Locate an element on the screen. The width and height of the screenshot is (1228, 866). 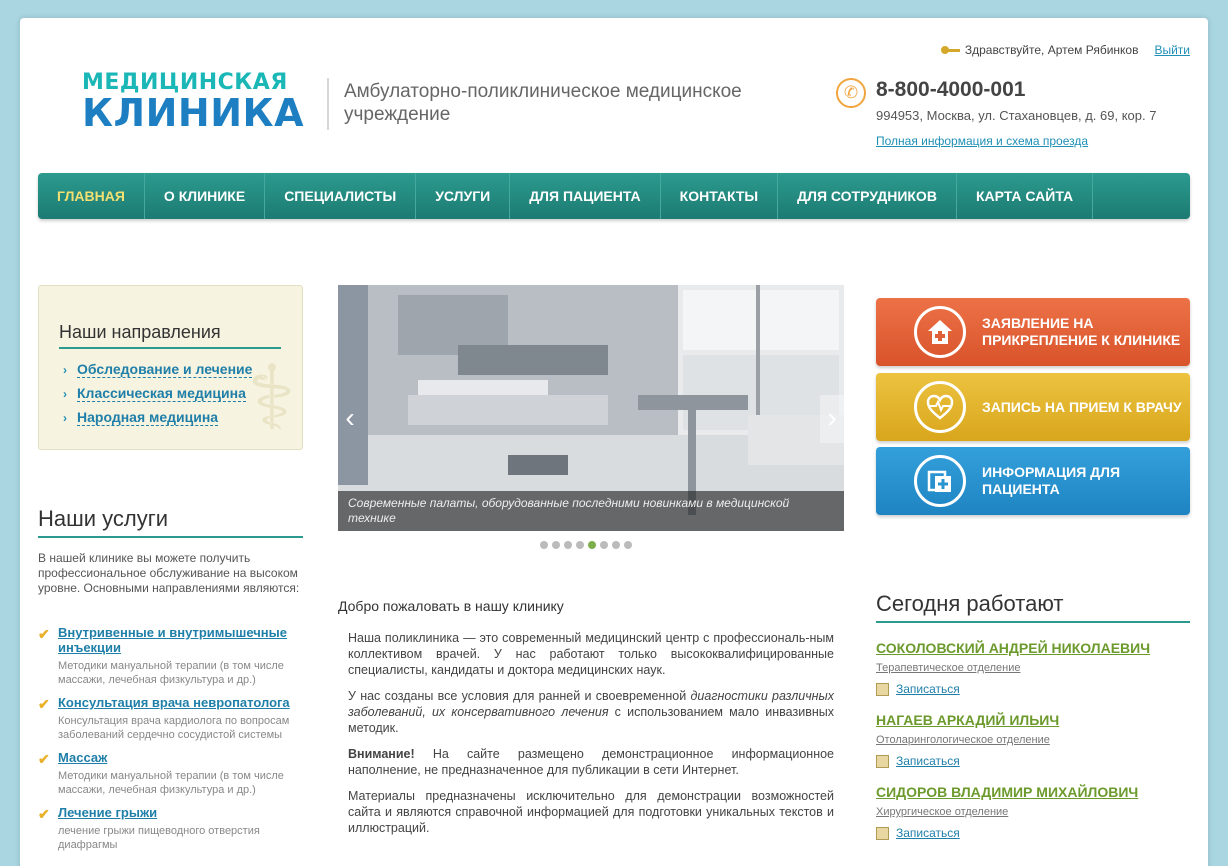
direction-item: › Обследование и лечение is located at coordinates (158, 369).